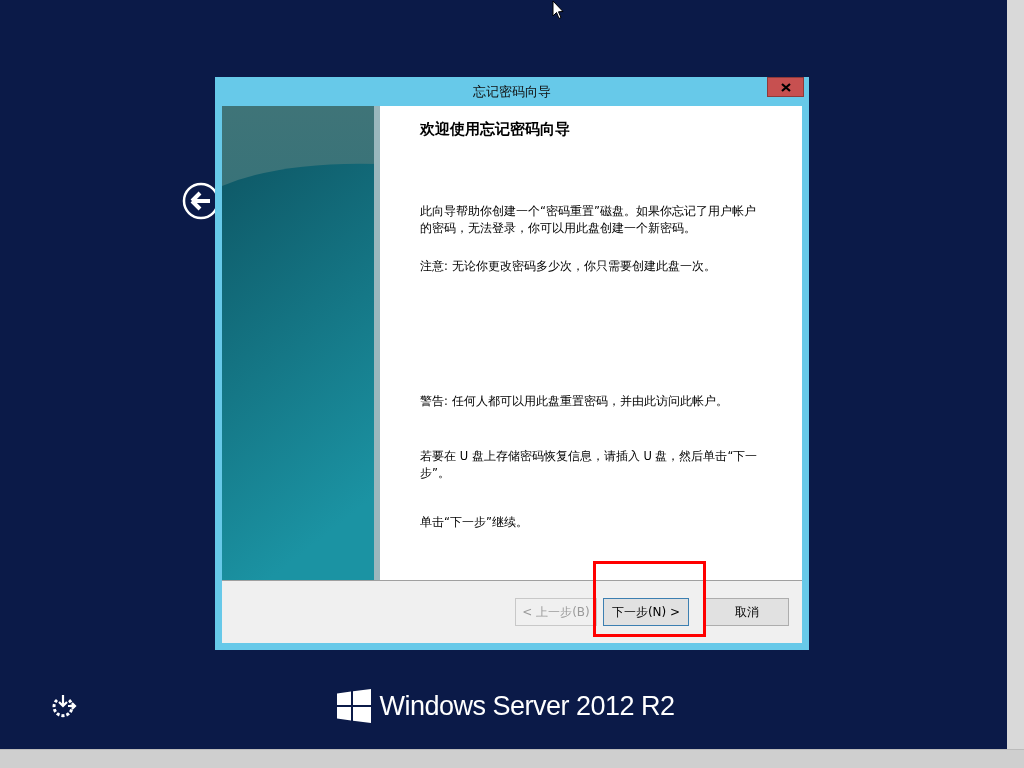 The width and height of the screenshot is (1024, 768). What do you see at coordinates (558, 10) in the screenshot?
I see `mouse-cursor-icon` at bounding box center [558, 10].